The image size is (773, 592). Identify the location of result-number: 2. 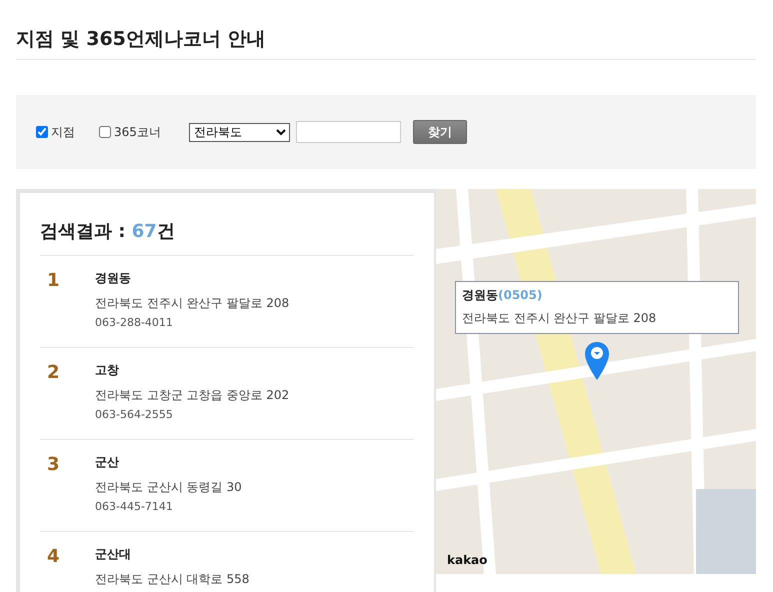
(53, 373).